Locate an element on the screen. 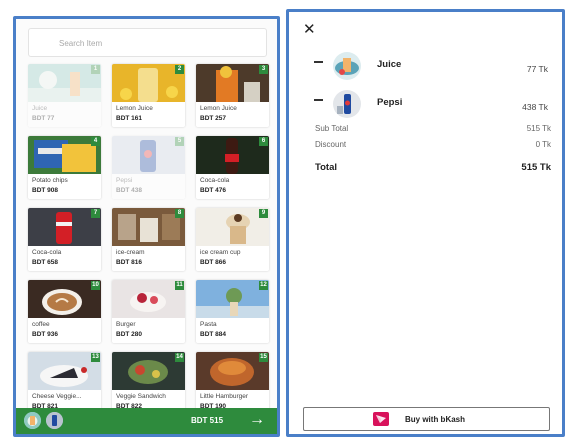 The width and height of the screenshot is (566, 439). search-input: Search Item is located at coordinates (147, 42).